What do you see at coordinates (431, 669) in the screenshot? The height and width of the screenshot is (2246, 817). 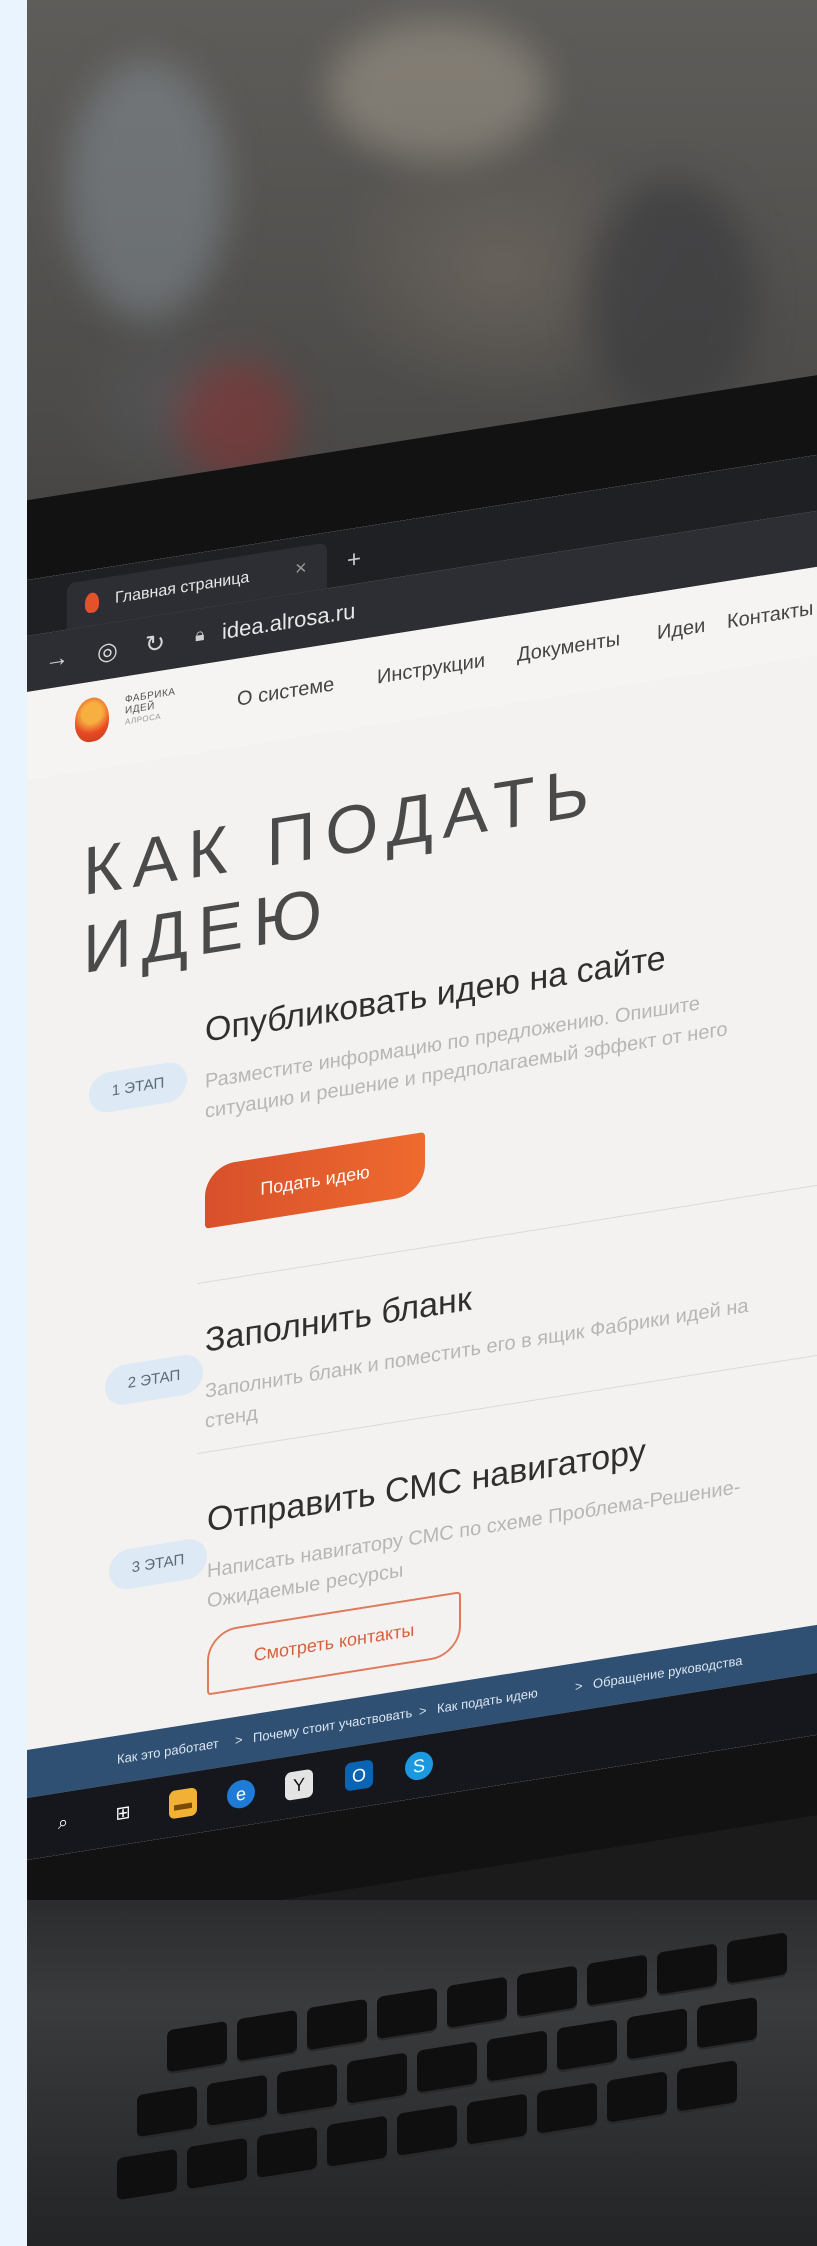 I see `nav-item-instructions: Инструкции` at bounding box center [431, 669].